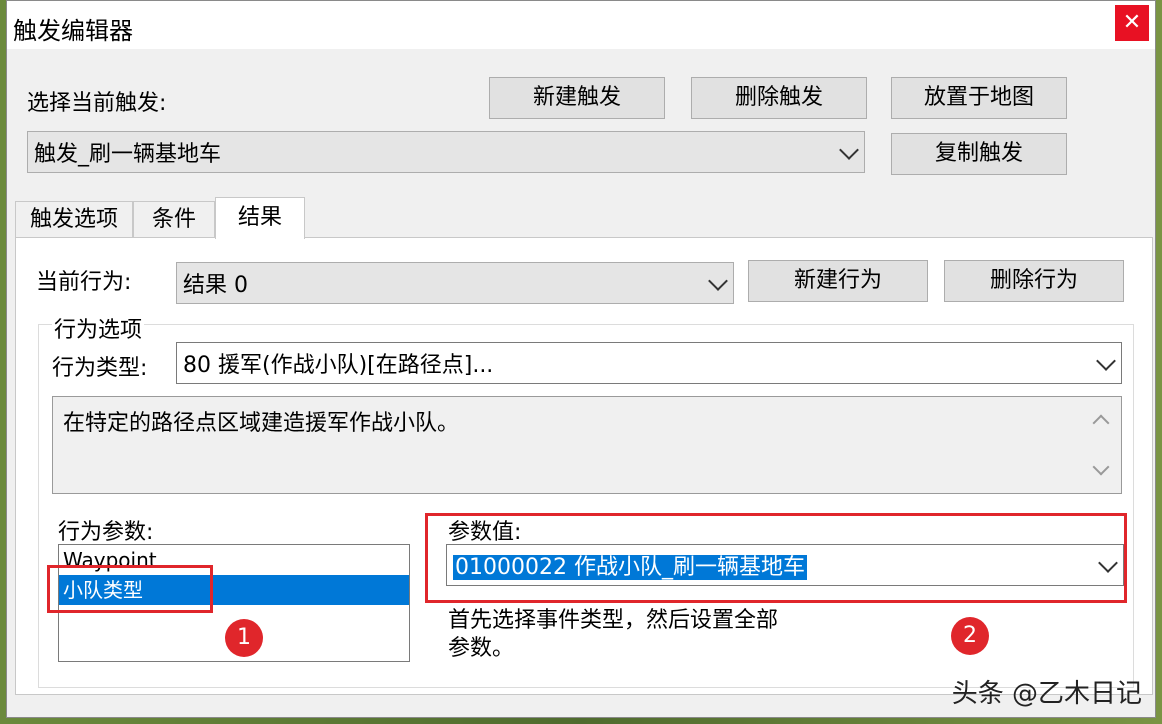 The image size is (1162, 724). What do you see at coordinates (1034, 281) in the screenshot?
I see `delete-action-button: 删除行为` at bounding box center [1034, 281].